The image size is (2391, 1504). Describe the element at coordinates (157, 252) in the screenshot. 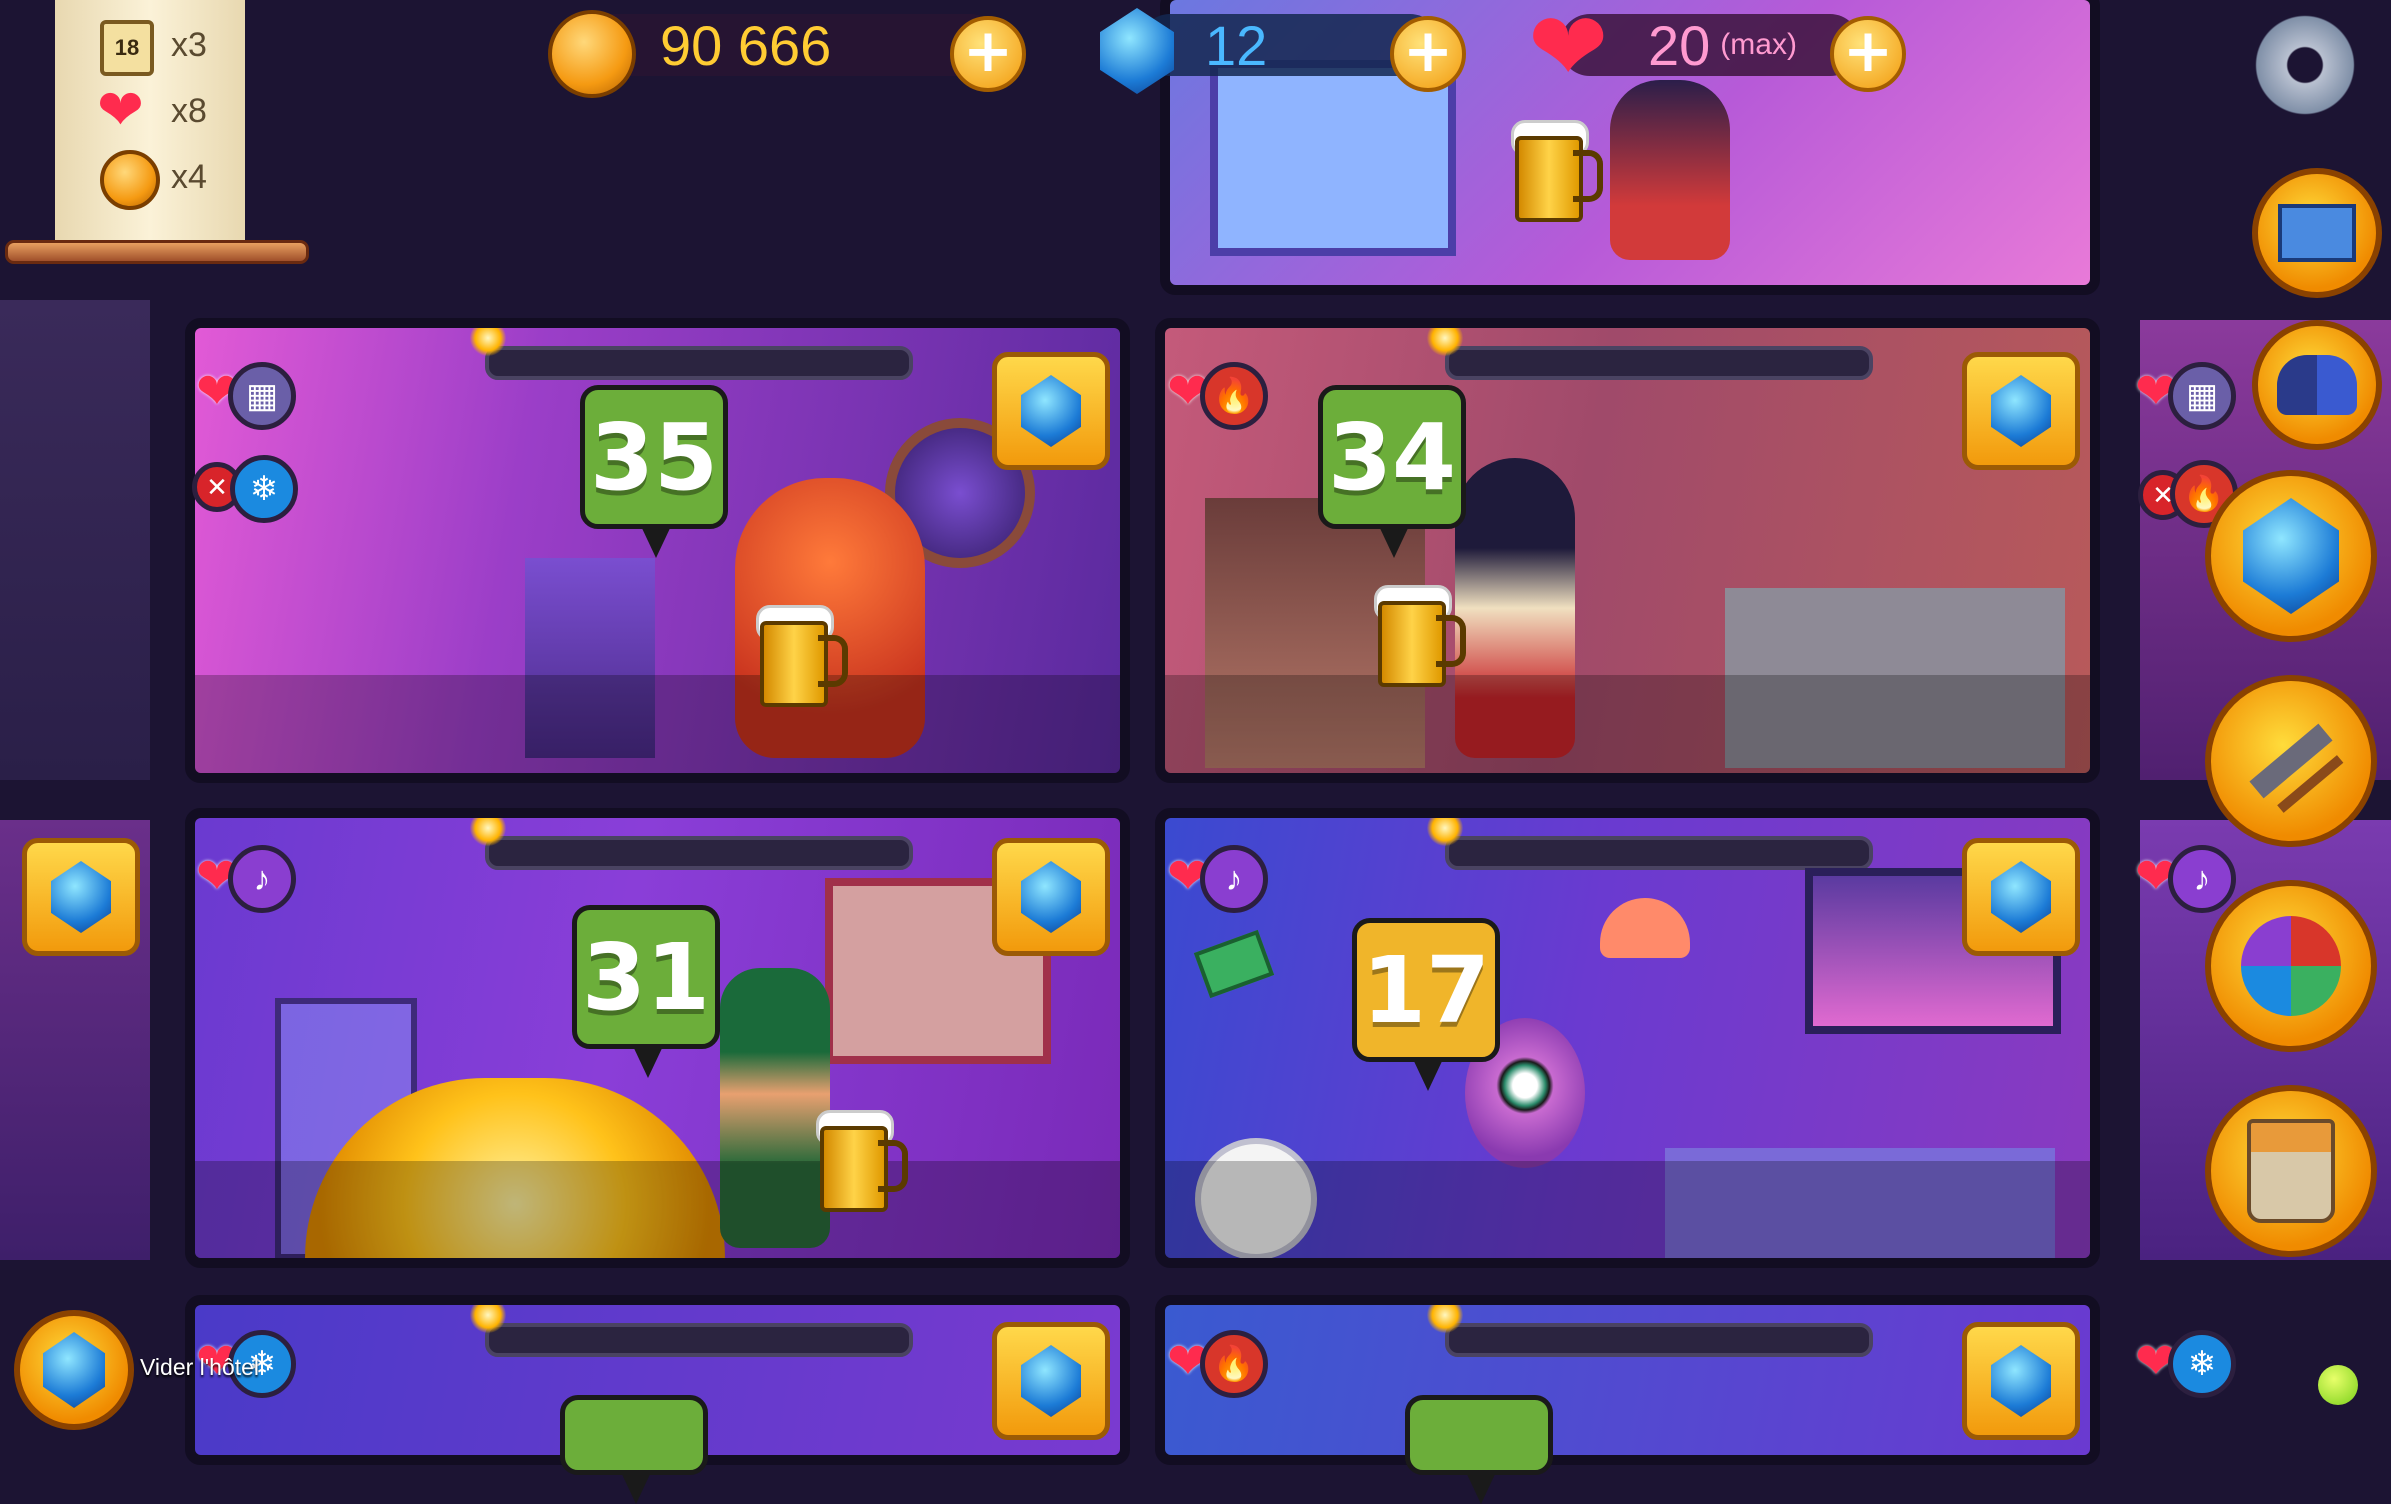

I see `scroll-rod` at that location.